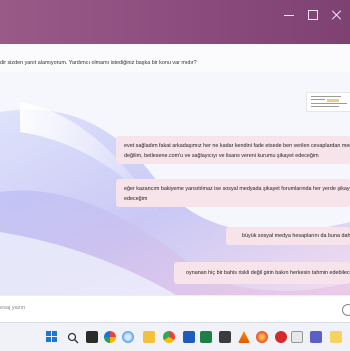 The image size is (350, 351). Describe the element at coordinates (225, 337) in the screenshot. I see `store-icon` at that location.